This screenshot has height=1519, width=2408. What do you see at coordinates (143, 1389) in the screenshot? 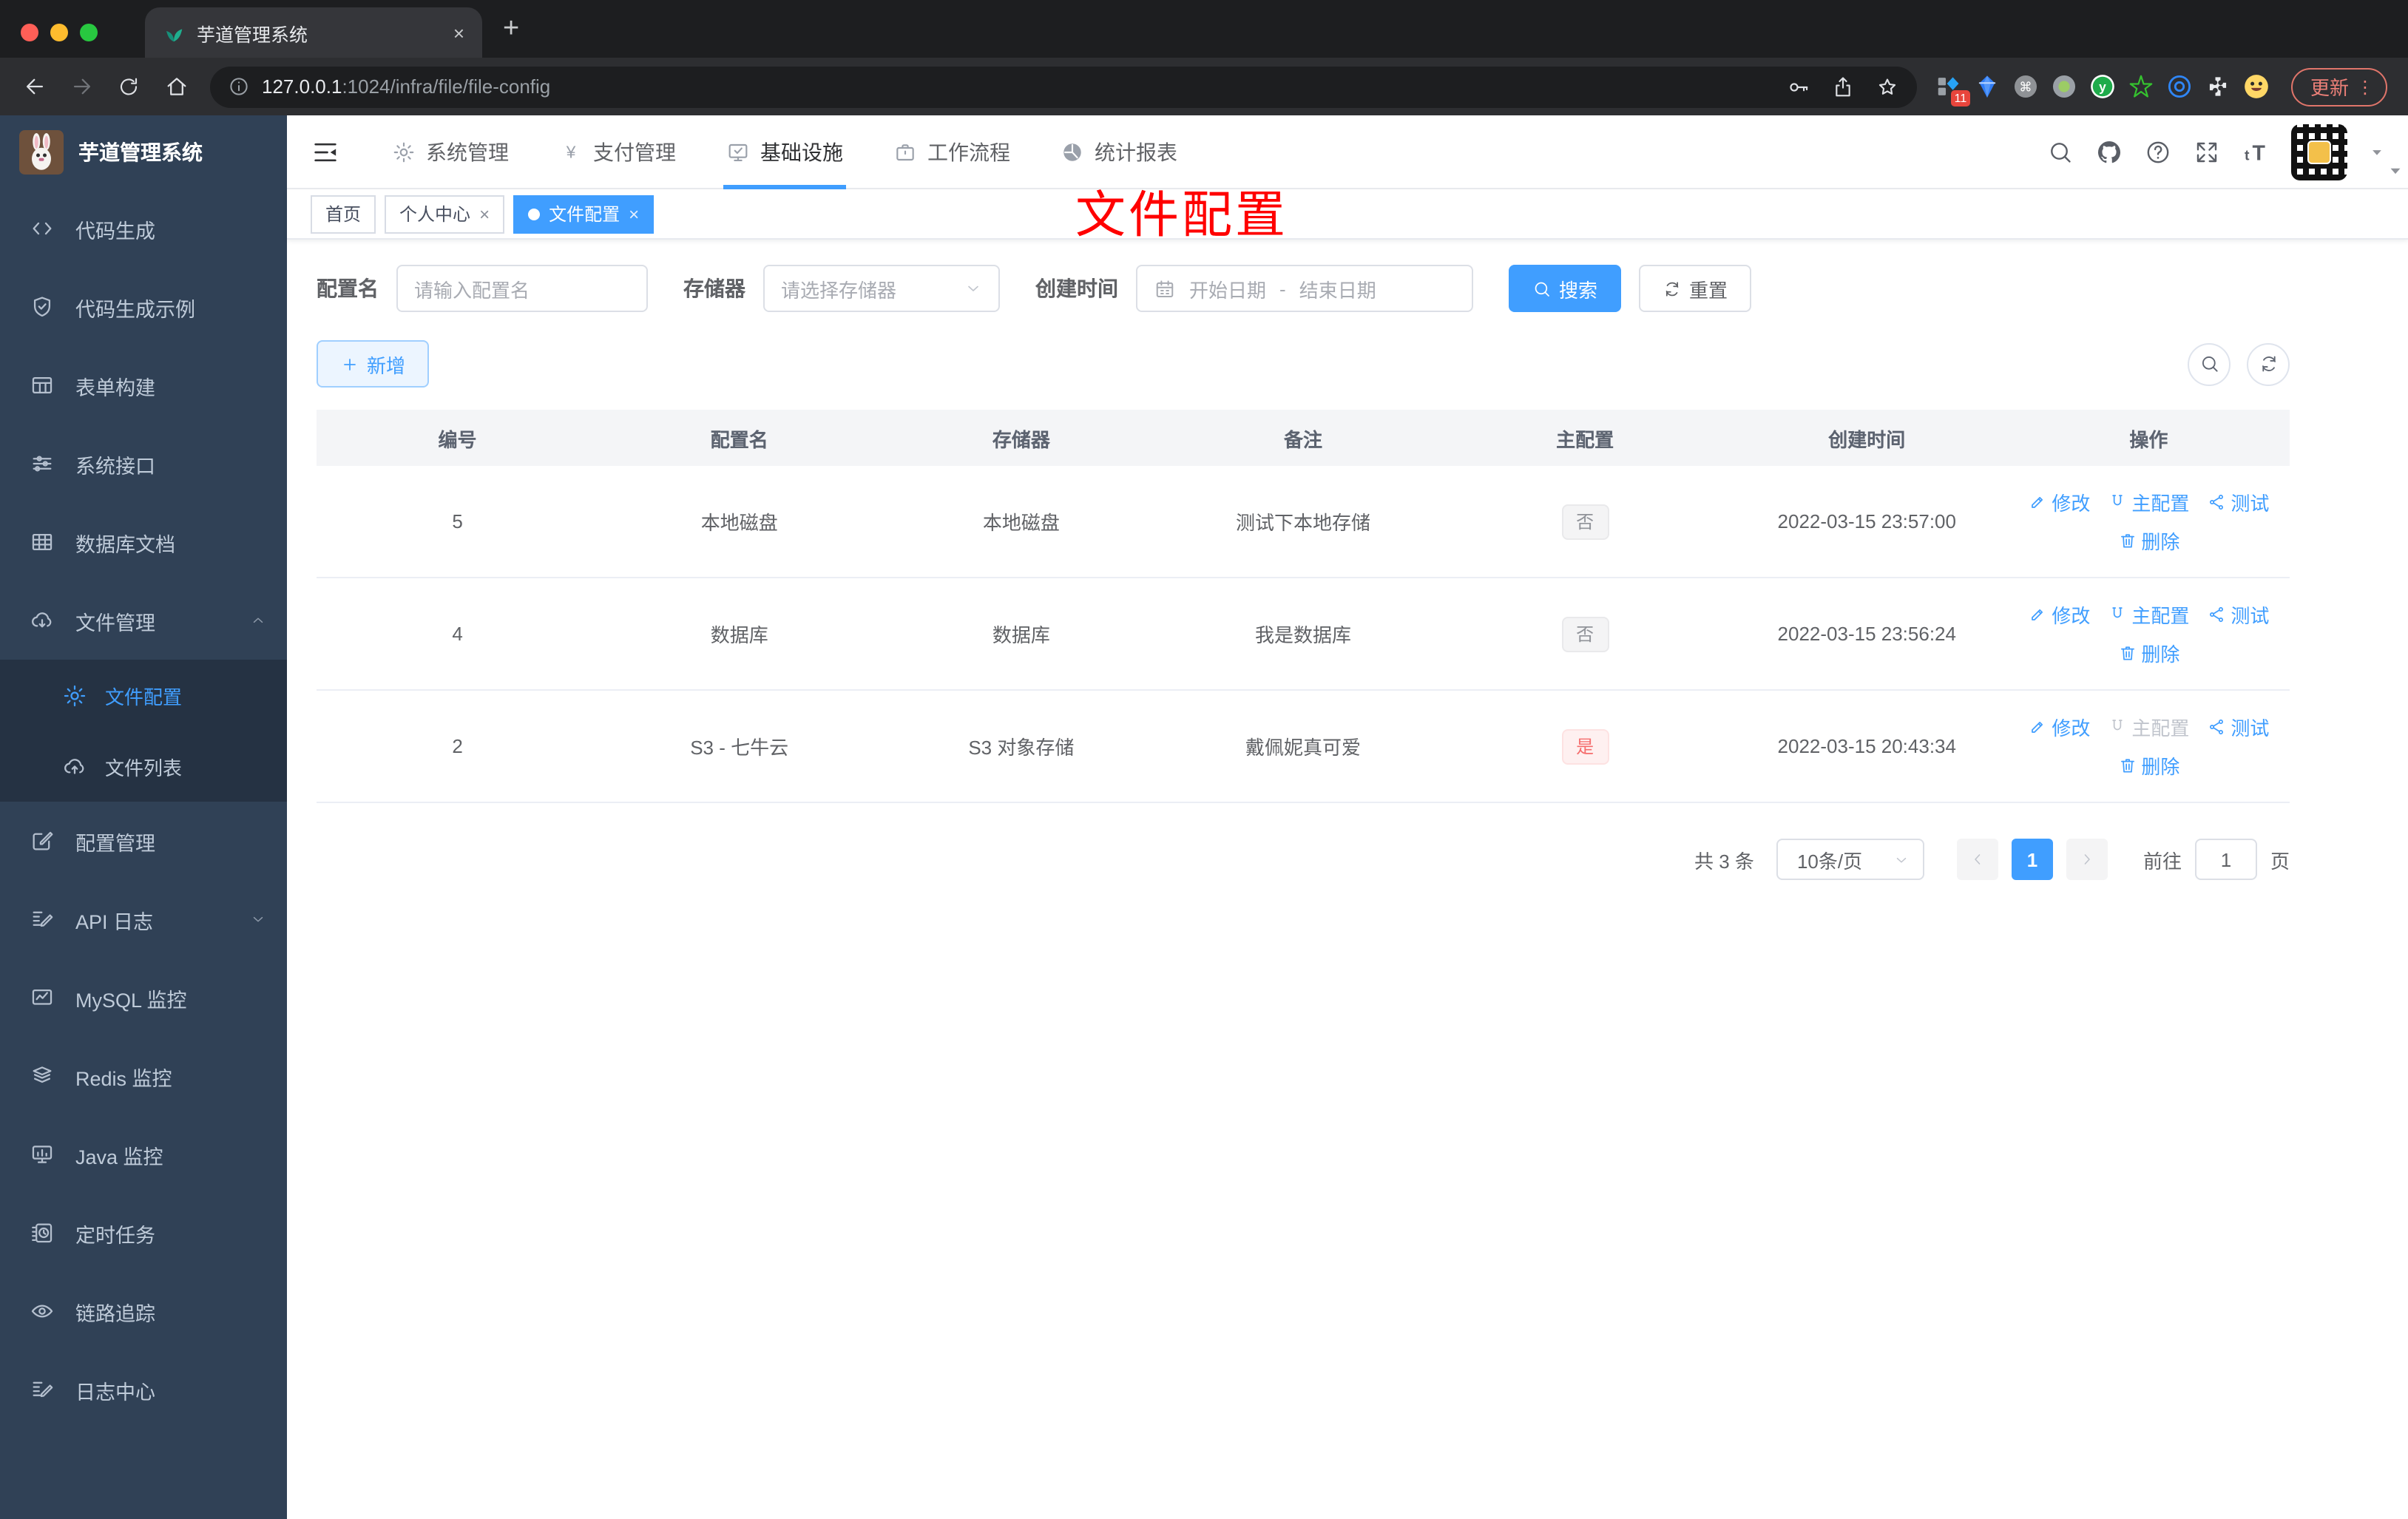
I see `sidebar-item-13: 日志中心` at bounding box center [143, 1389].